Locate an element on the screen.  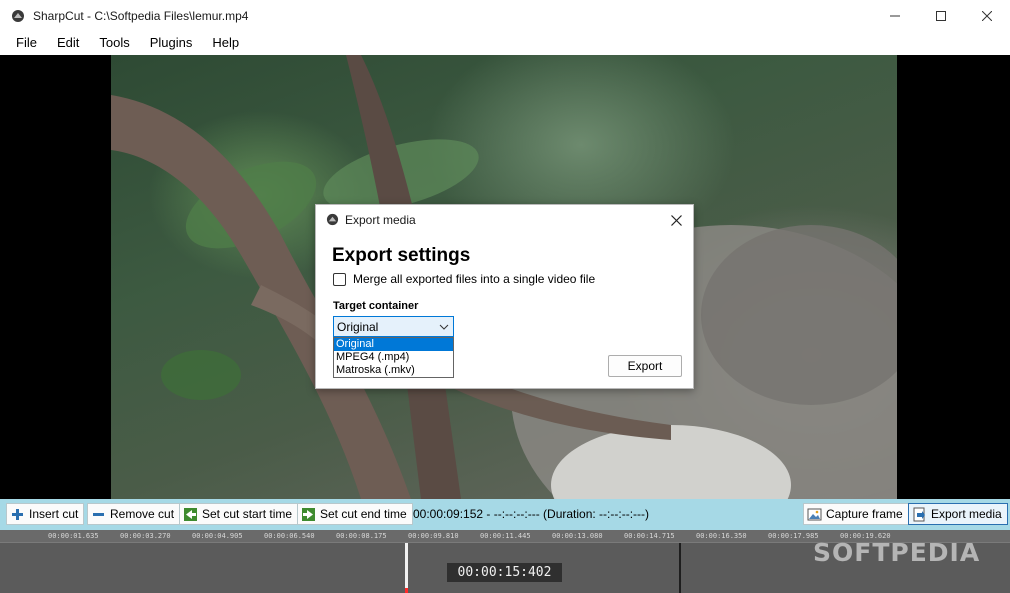
playhead-handle is located at coordinates (406, 590).